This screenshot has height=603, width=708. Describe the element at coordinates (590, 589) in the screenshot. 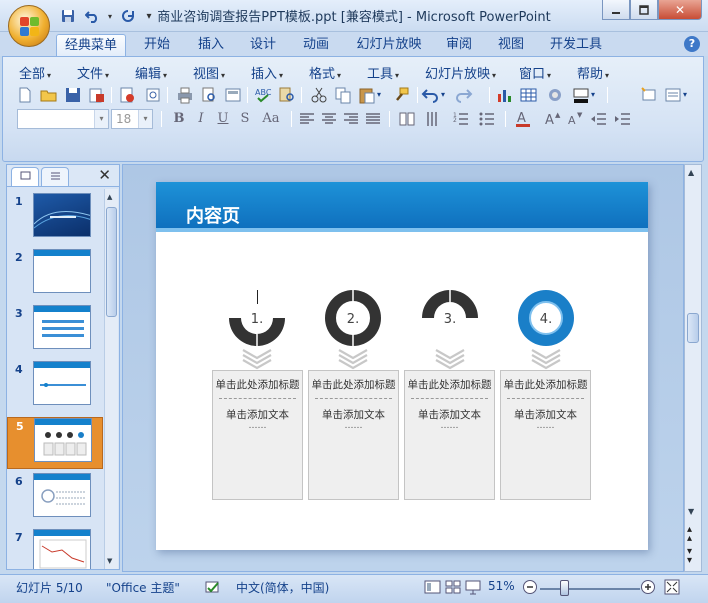

I see `zoom-slider-track` at that location.